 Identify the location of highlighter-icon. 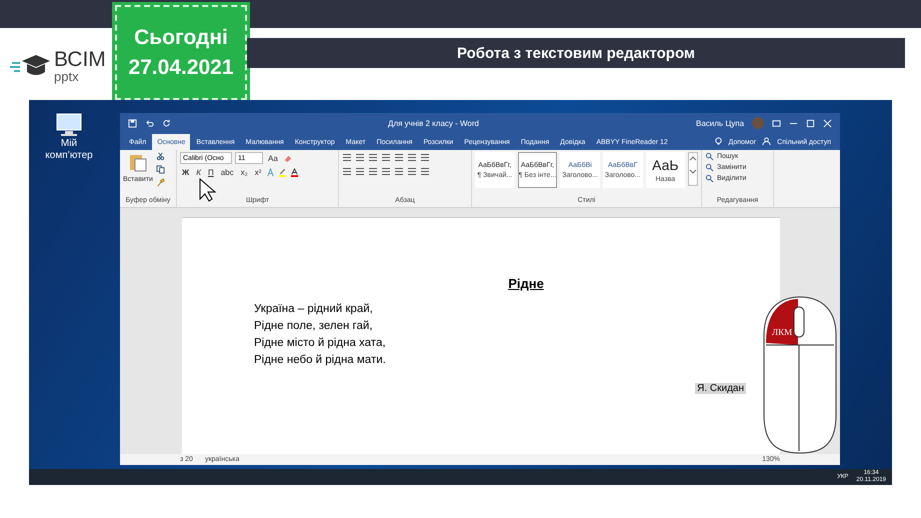
(283, 172).